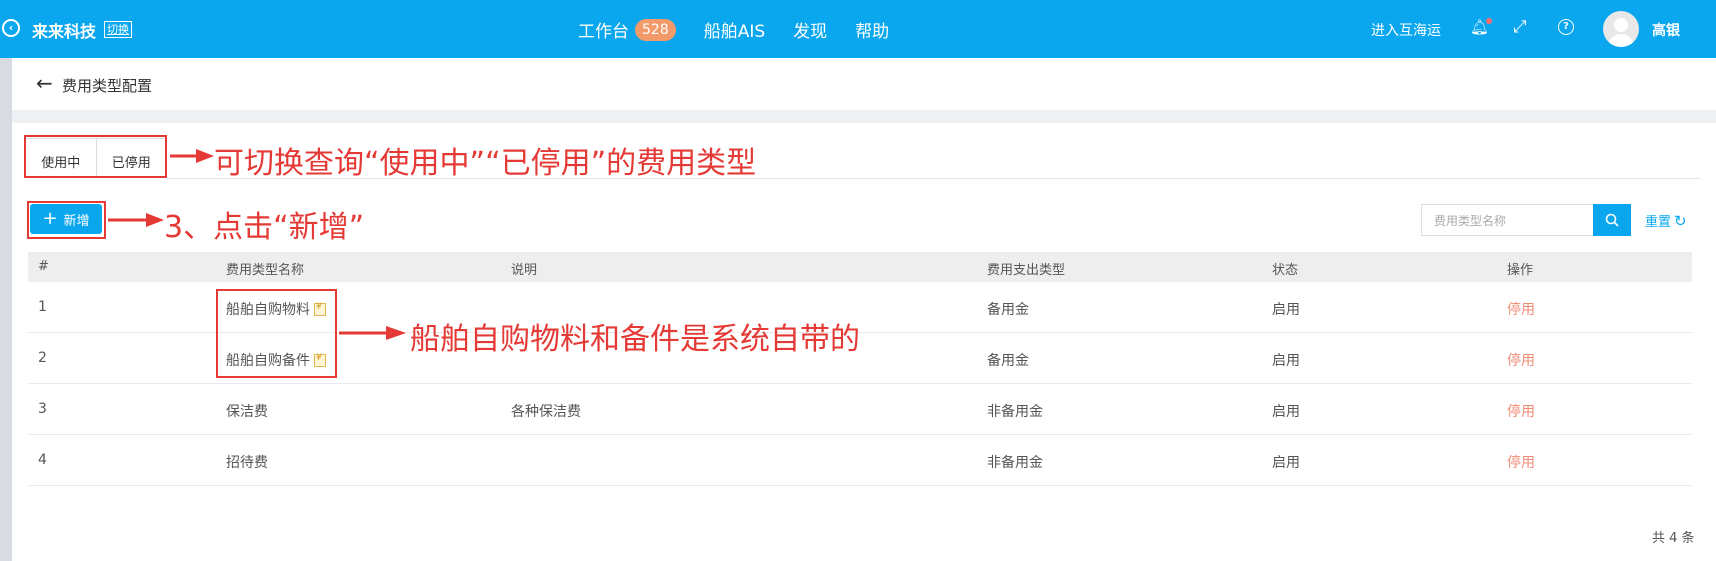 The width and height of the screenshot is (1716, 561). I want to click on annotation-add-text: 3、点击“新增”, so click(264, 227).